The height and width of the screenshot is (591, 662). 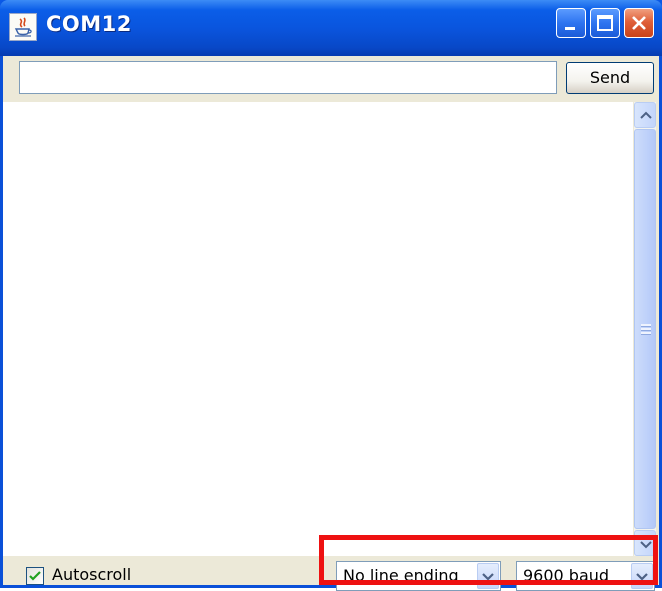 I want to click on scroll-down-button, so click(x=645, y=543).